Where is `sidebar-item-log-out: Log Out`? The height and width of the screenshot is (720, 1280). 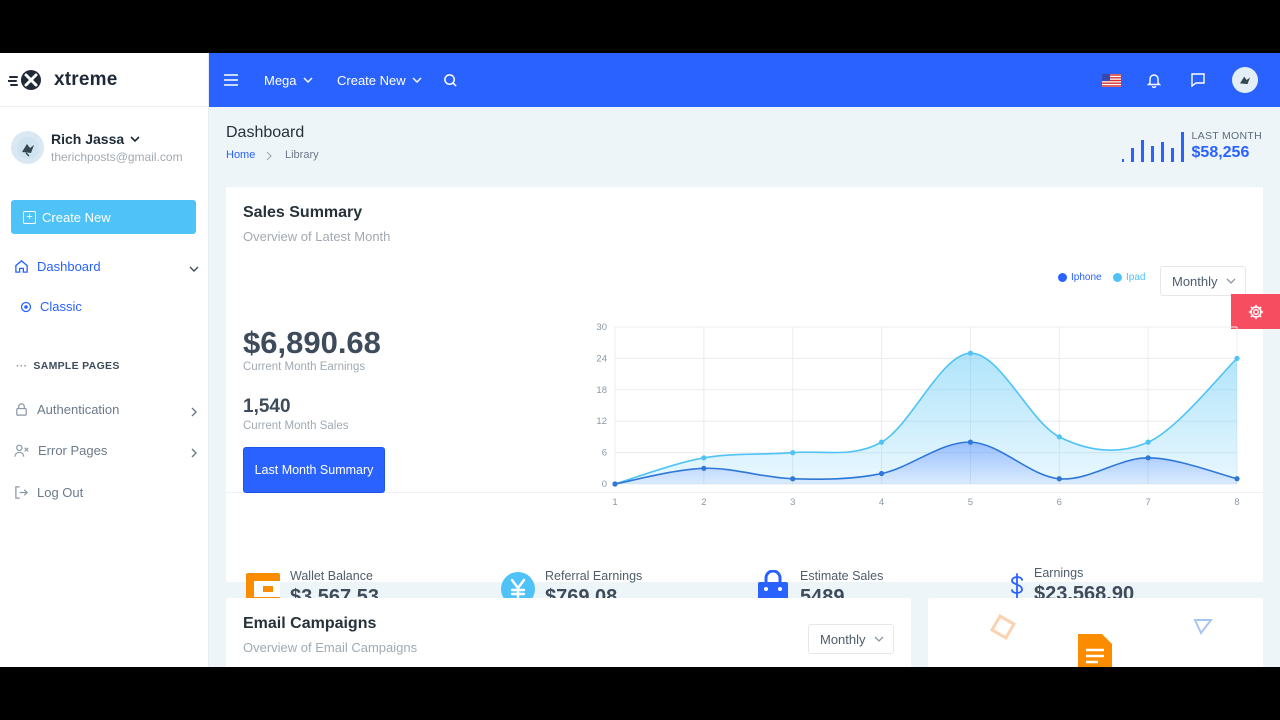
sidebar-item-log-out: Log Out is located at coordinates (107, 492).